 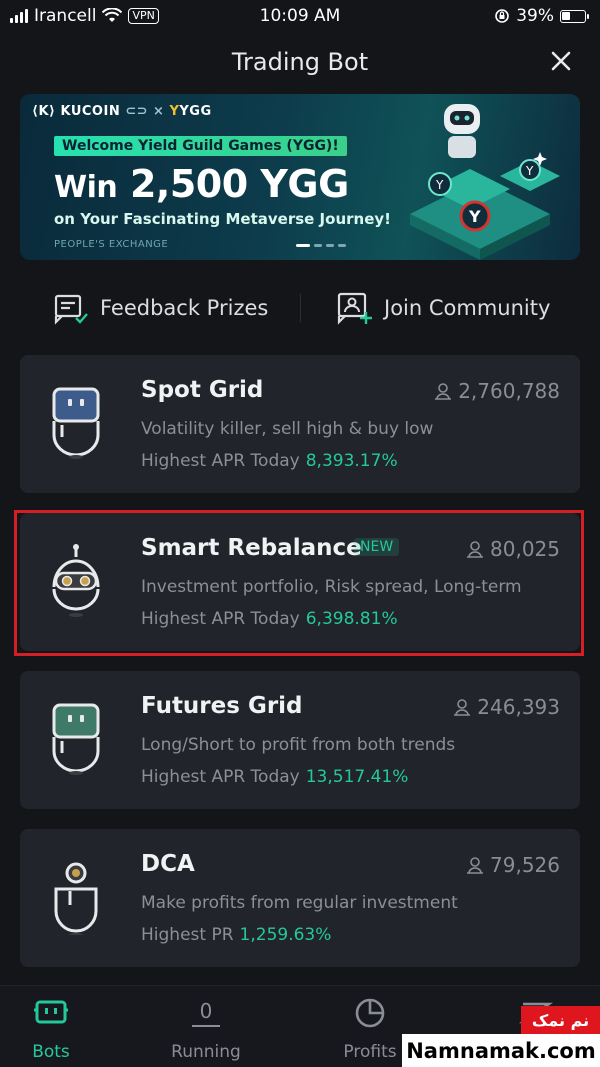 What do you see at coordinates (275, 777) in the screenshot?
I see `bot-apr: Highest APR Today 13,517.41%` at bounding box center [275, 777].